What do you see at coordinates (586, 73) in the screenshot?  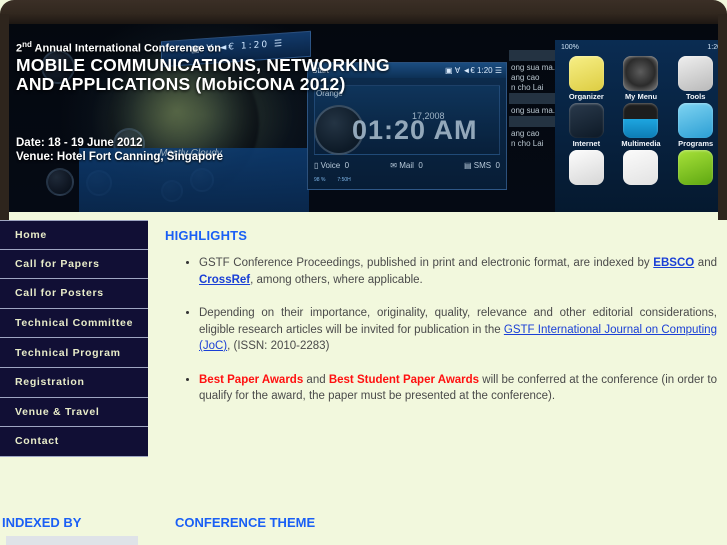 I see `organizer-icon` at bounding box center [586, 73].